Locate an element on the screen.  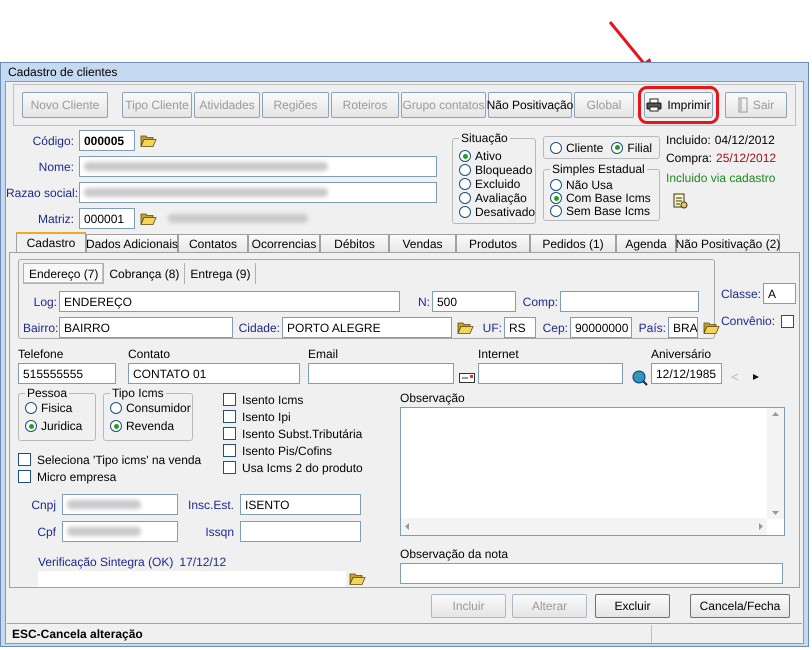
scroll-down-icon is located at coordinates (775, 513).